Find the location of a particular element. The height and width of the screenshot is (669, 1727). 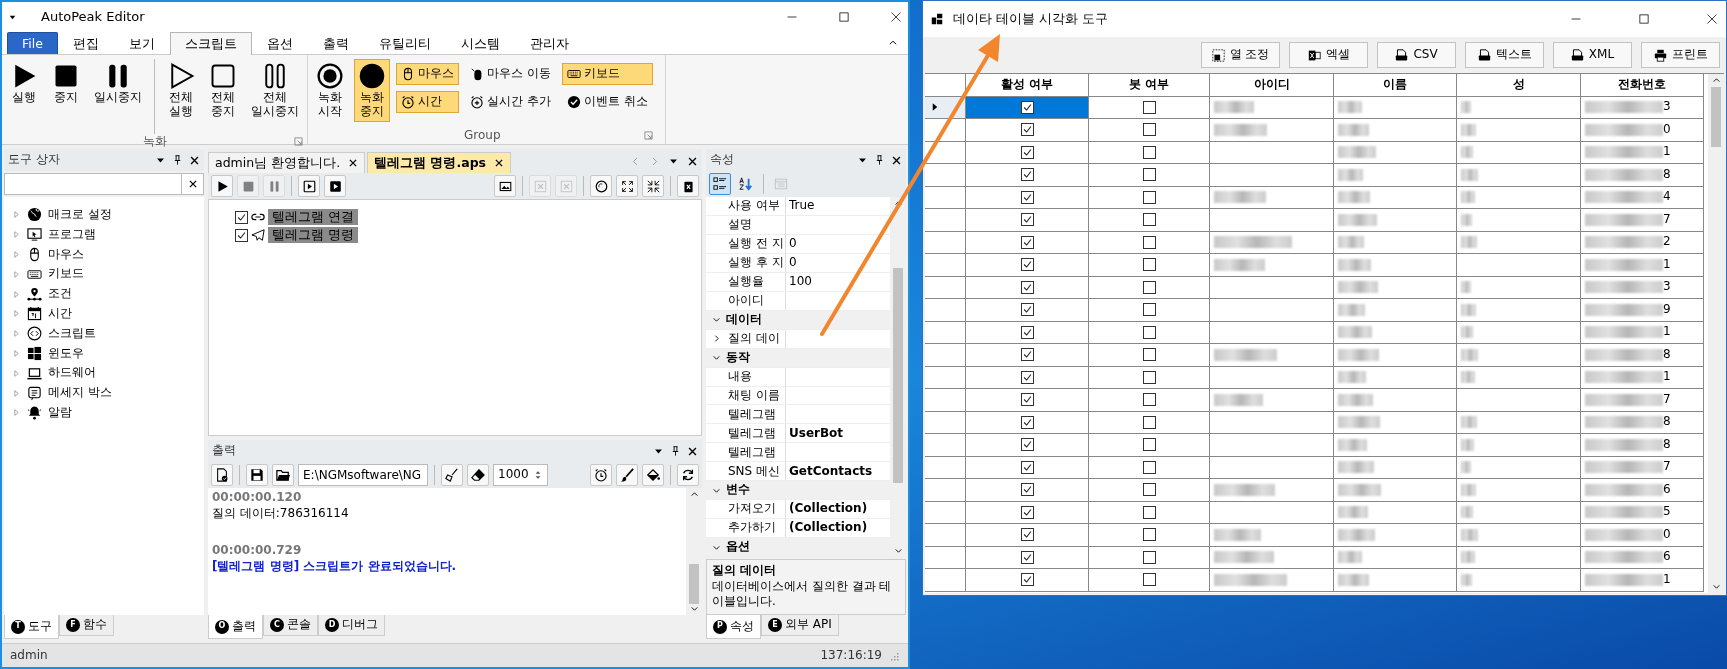

broom-button is located at coordinates (452, 475).